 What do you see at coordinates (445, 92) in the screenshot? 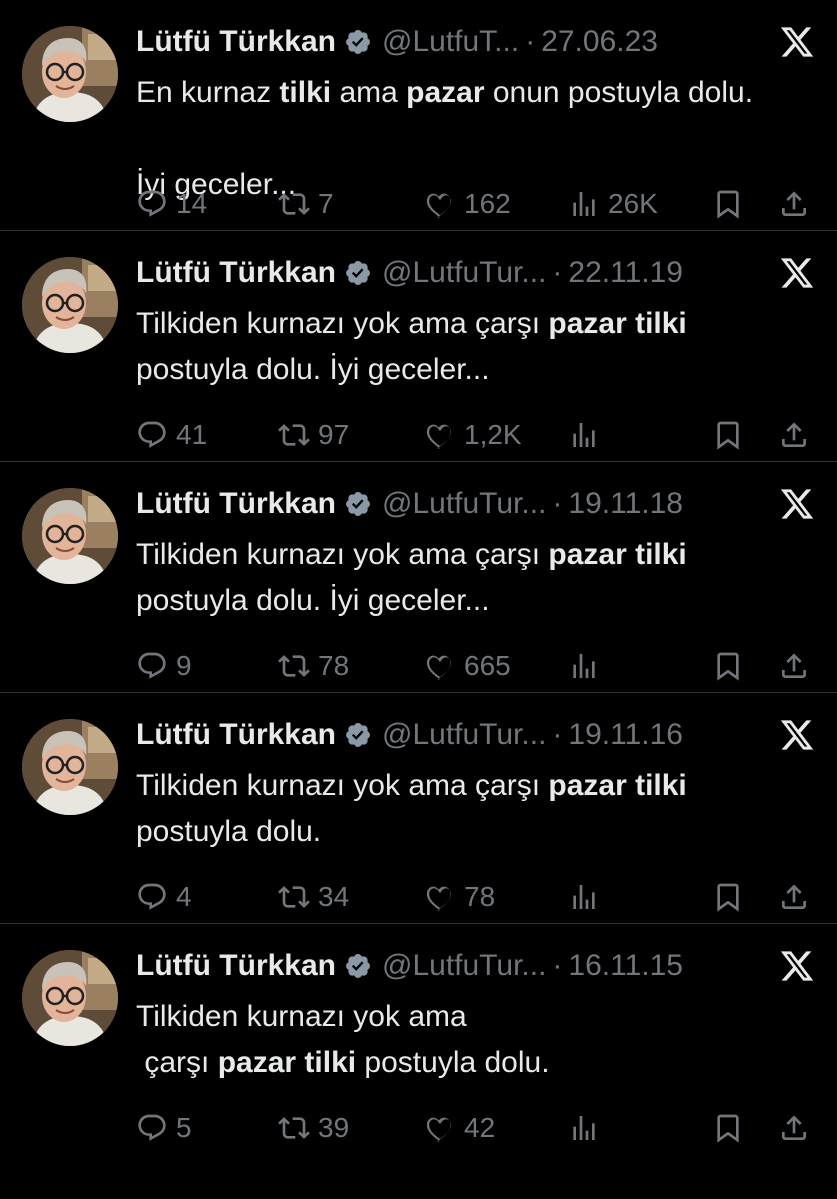
I see `bold-text-segment: pazar` at bounding box center [445, 92].